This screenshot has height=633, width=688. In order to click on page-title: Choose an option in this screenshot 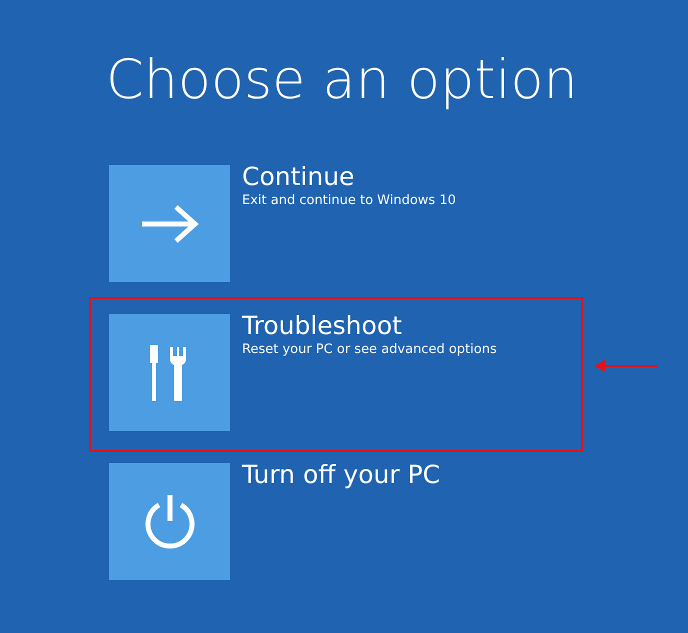, I will do `click(342, 80)`.